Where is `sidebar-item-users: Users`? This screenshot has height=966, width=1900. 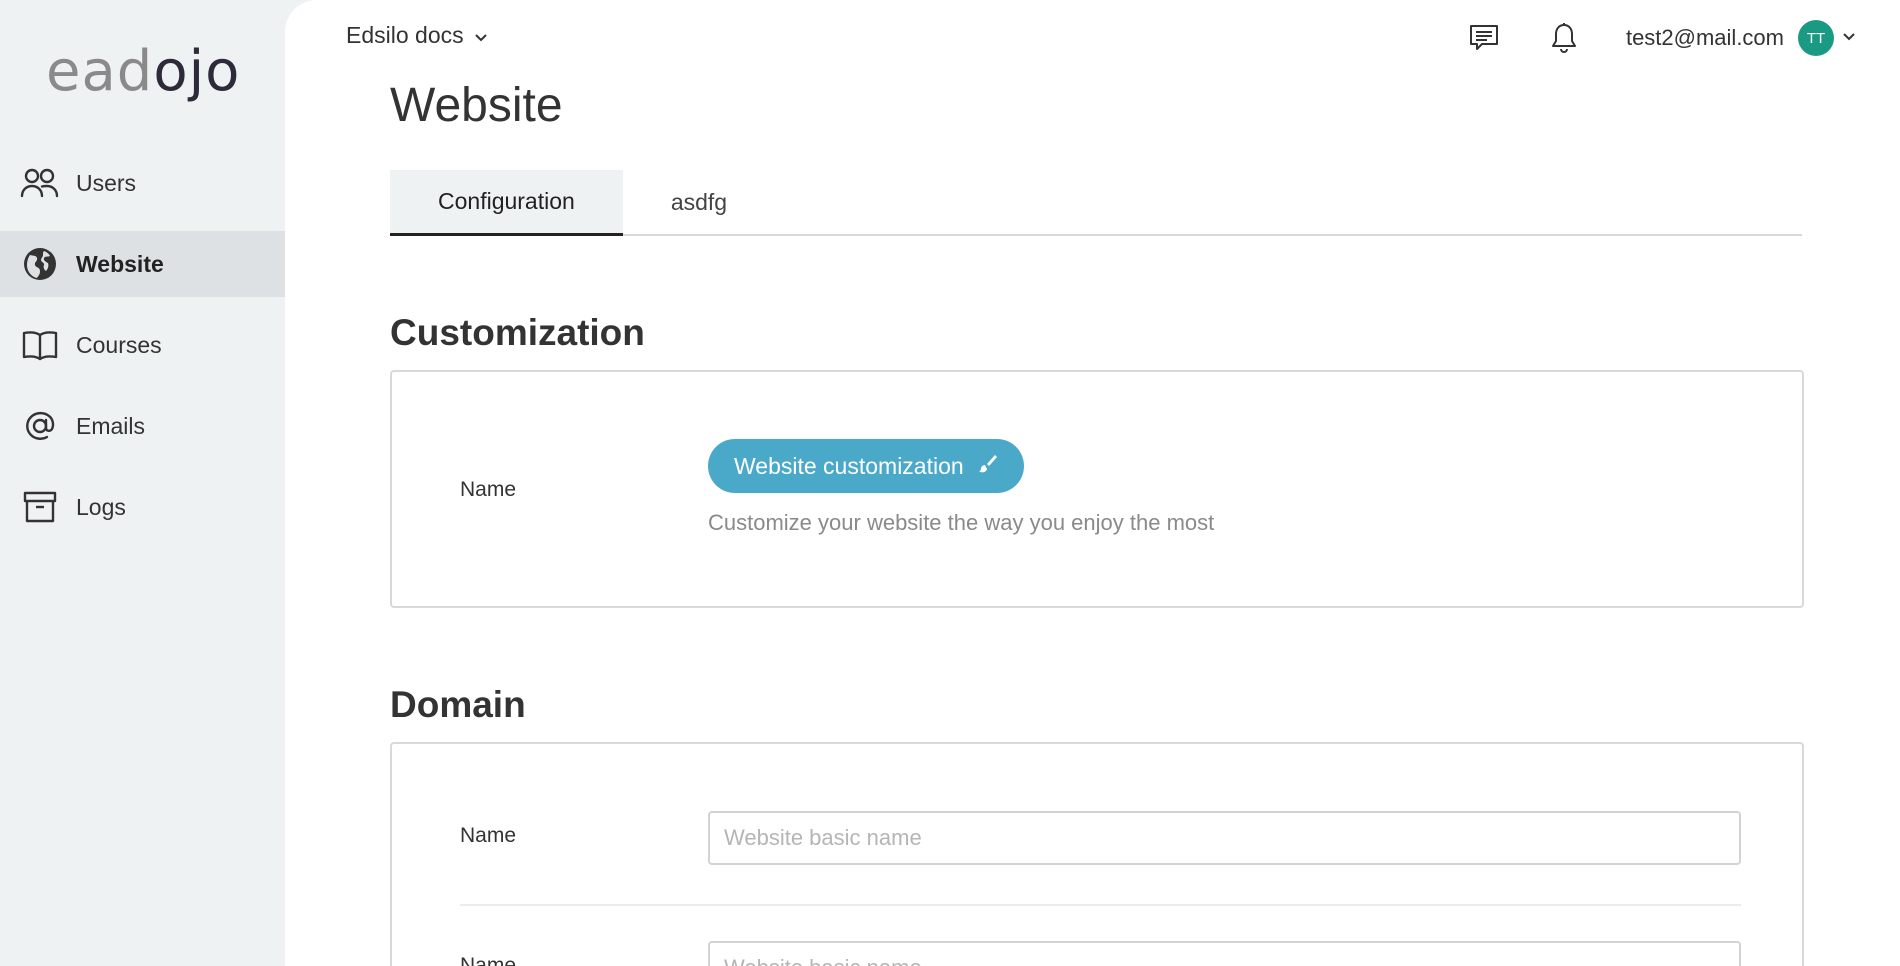
sidebar-item-users: Users is located at coordinates (142, 183).